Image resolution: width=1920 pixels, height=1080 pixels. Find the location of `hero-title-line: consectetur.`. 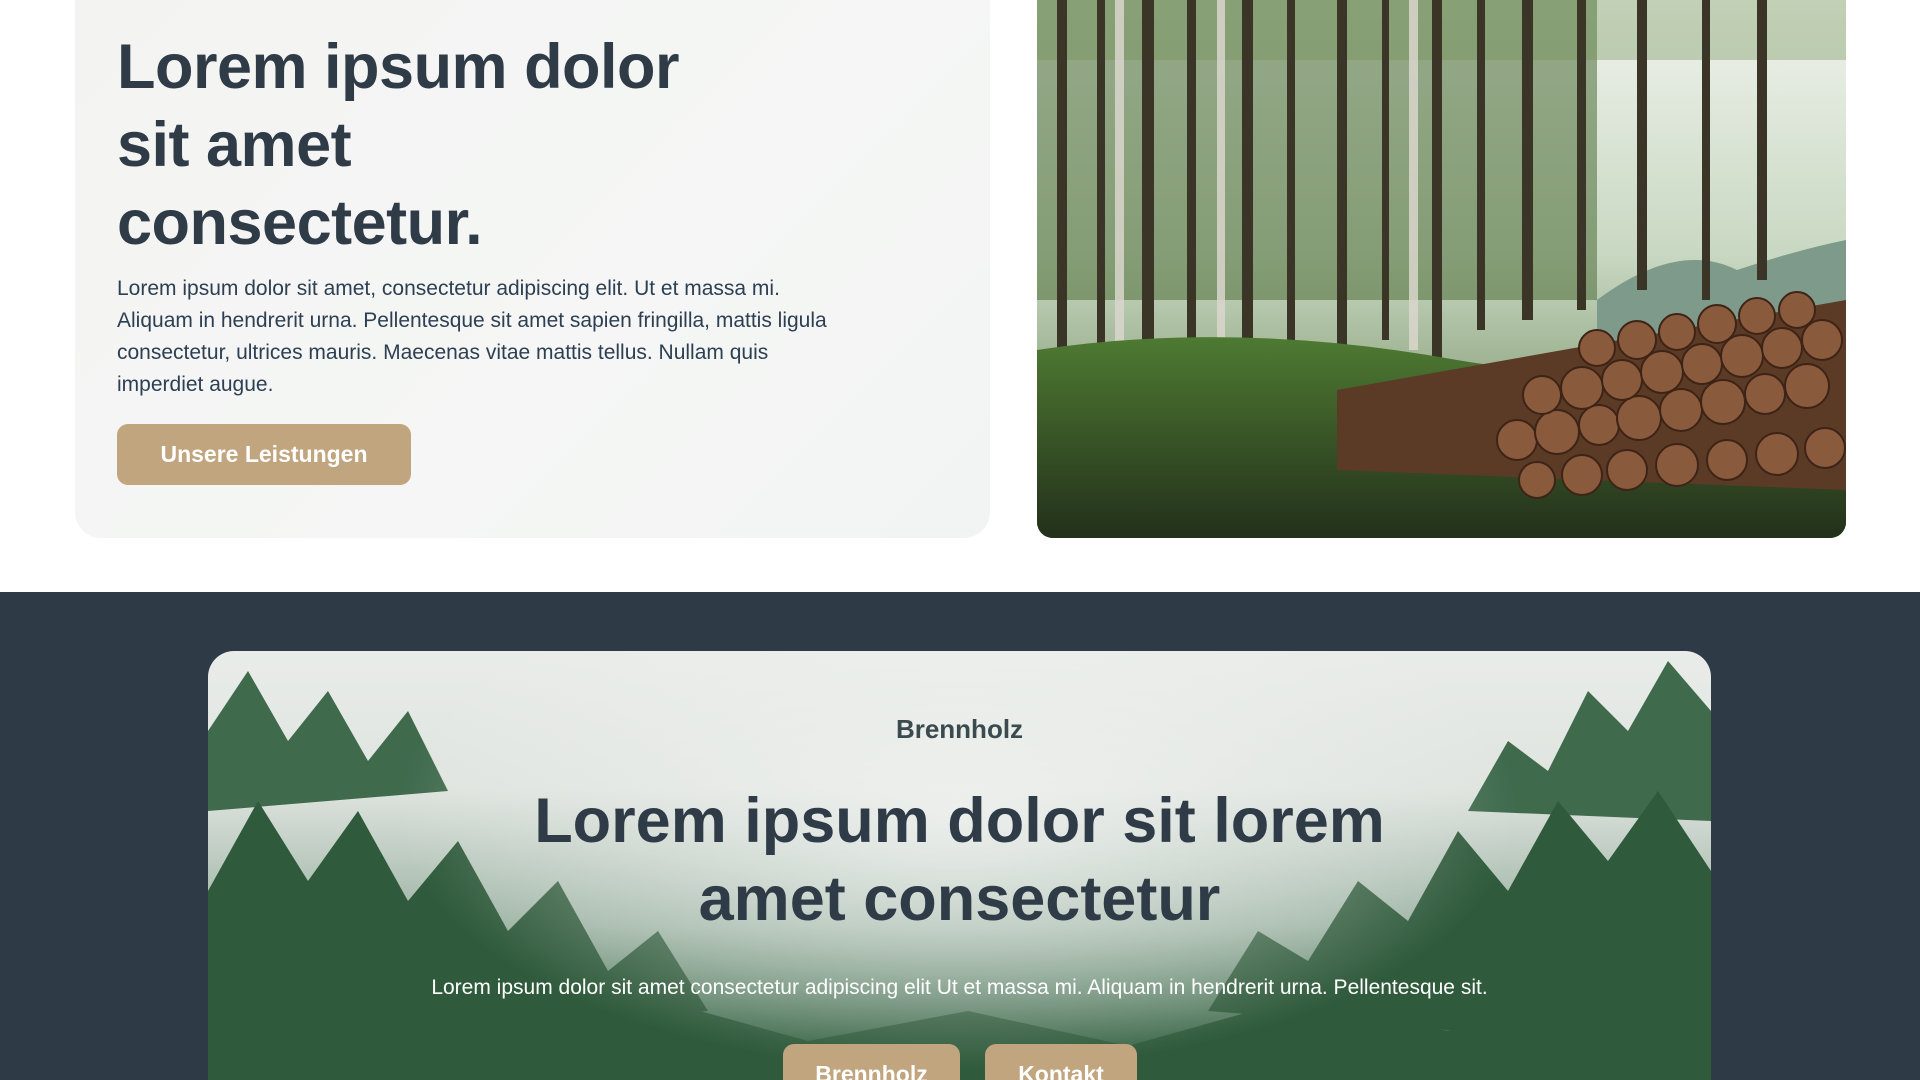

hero-title-line: consectetur. is located at coordinates (300, 223).